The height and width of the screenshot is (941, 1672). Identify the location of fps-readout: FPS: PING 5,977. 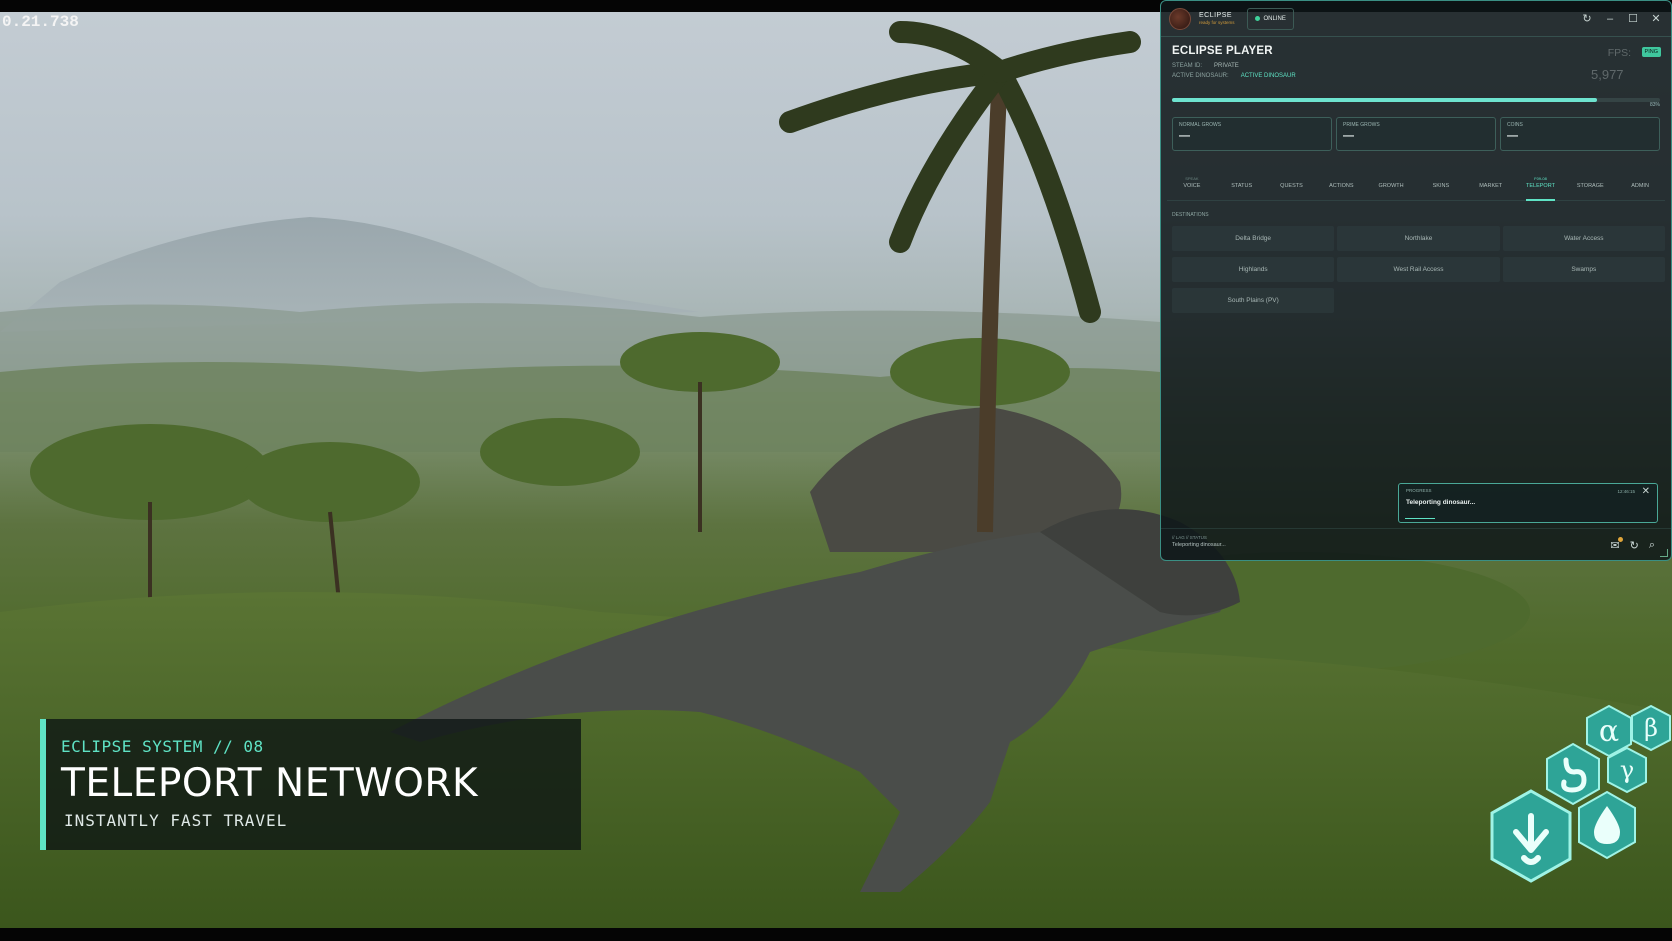
(1623, 62).